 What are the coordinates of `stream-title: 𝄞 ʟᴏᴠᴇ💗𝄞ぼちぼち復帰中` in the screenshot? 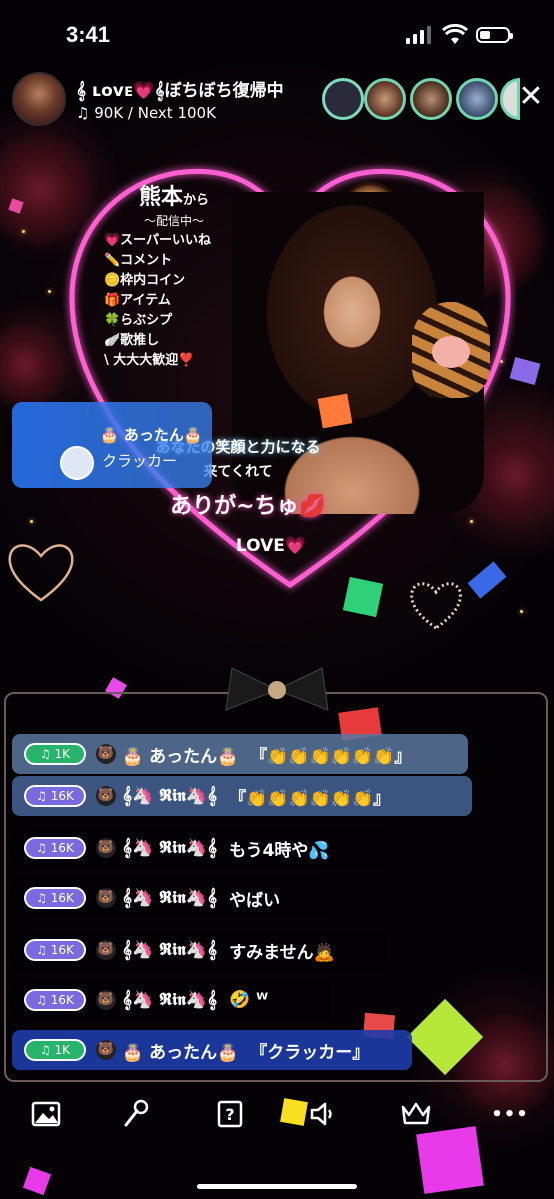 It's located at (180, 88).